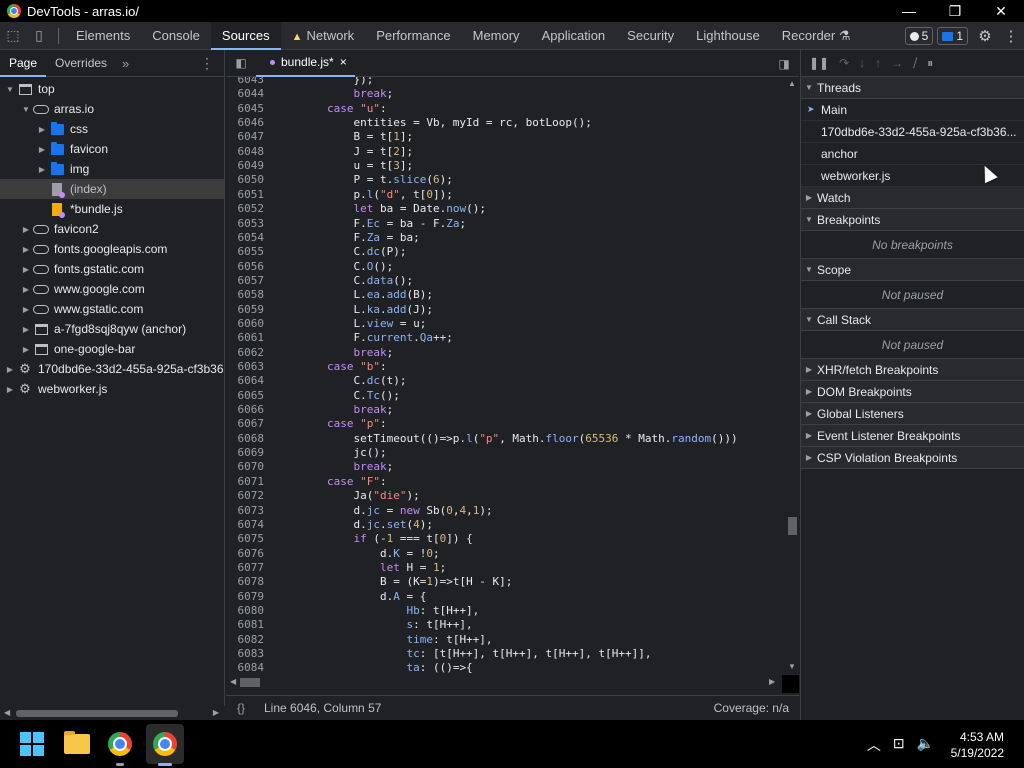  What do you see at coordinates (512, 684) in the screenshot?
I see `editor-hscrollbar: ◀ ▶` at bounding box center [512, 684].